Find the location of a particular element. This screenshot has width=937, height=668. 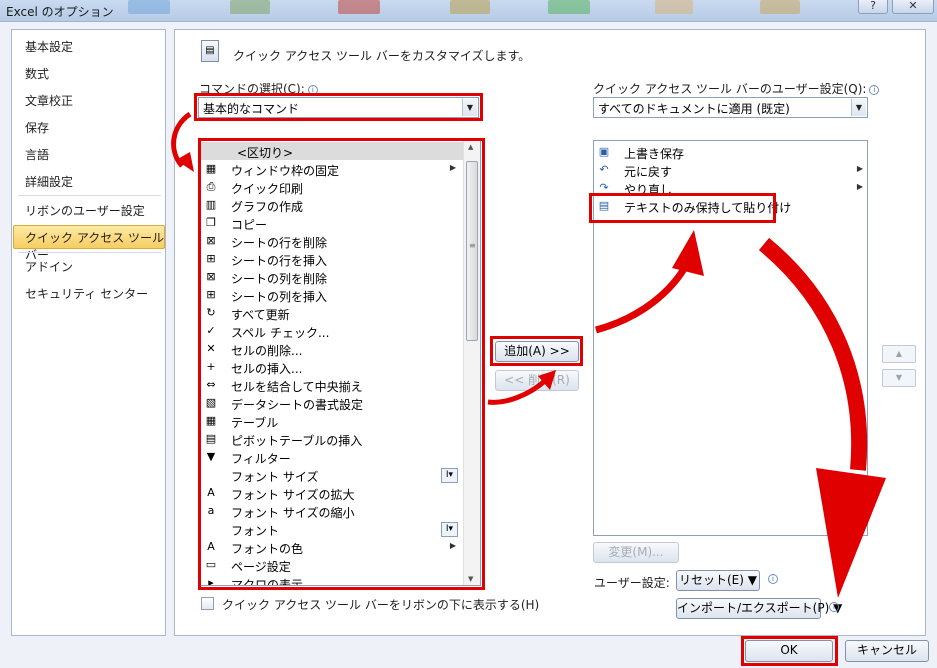

nav-item-customize-ribbon: リボンのユーザー設定 is located at coordinates (85, 210).